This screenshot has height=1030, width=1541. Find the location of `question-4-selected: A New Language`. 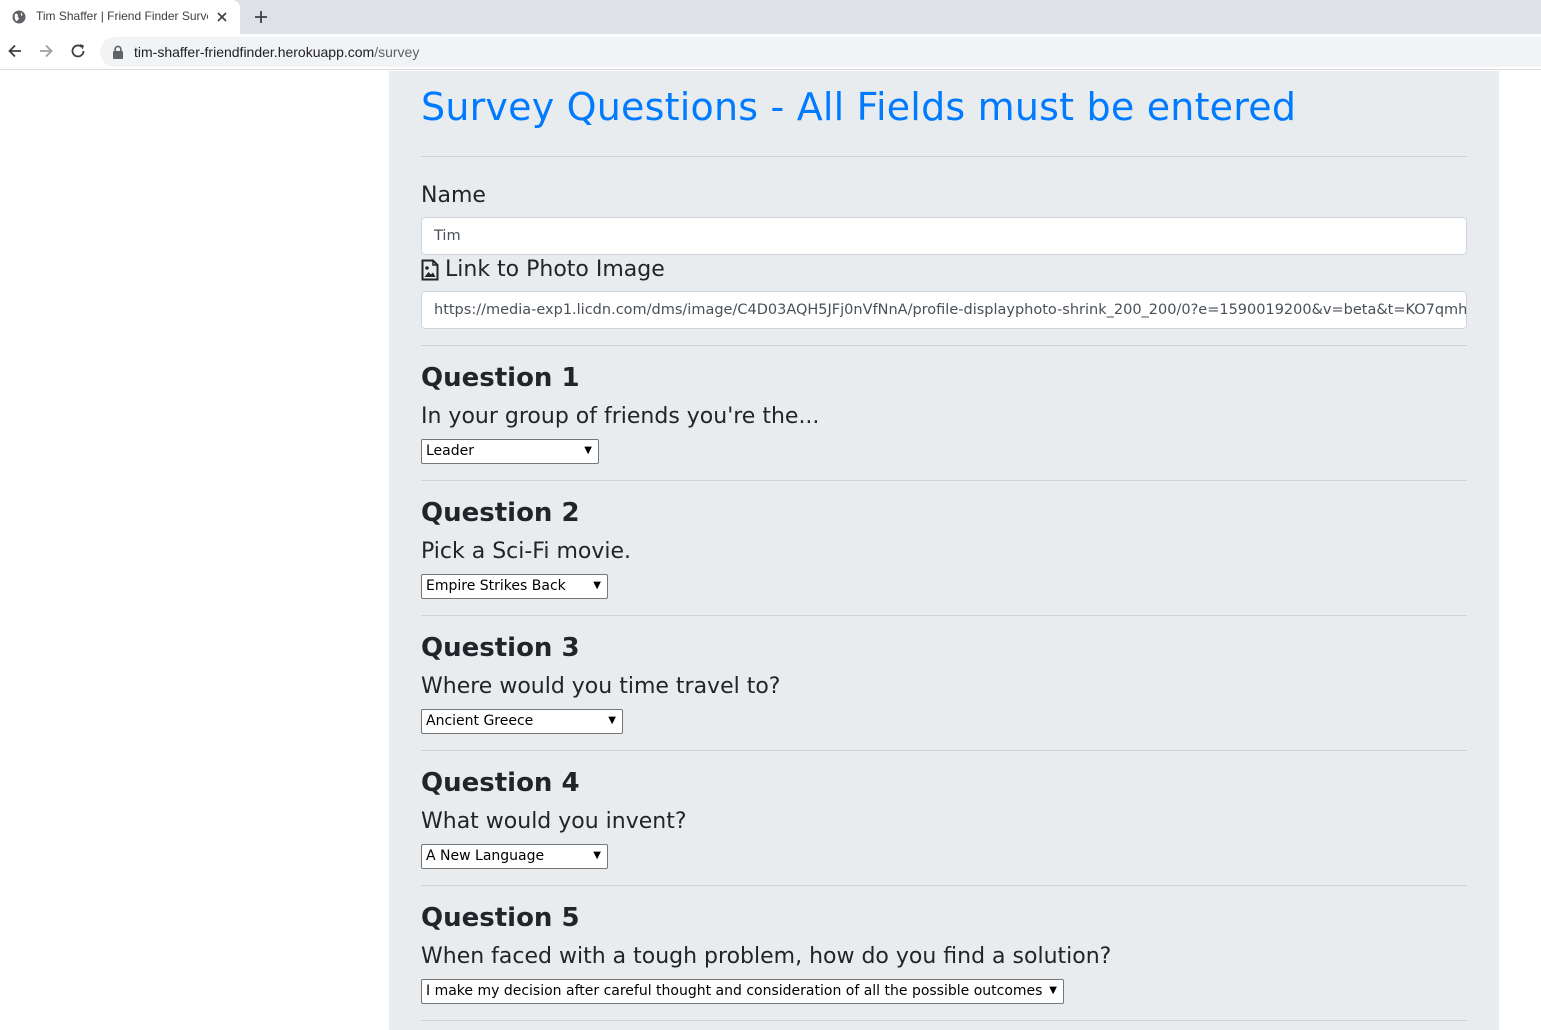

question-4-selected: A New Language is located at coordinates (485, 856).